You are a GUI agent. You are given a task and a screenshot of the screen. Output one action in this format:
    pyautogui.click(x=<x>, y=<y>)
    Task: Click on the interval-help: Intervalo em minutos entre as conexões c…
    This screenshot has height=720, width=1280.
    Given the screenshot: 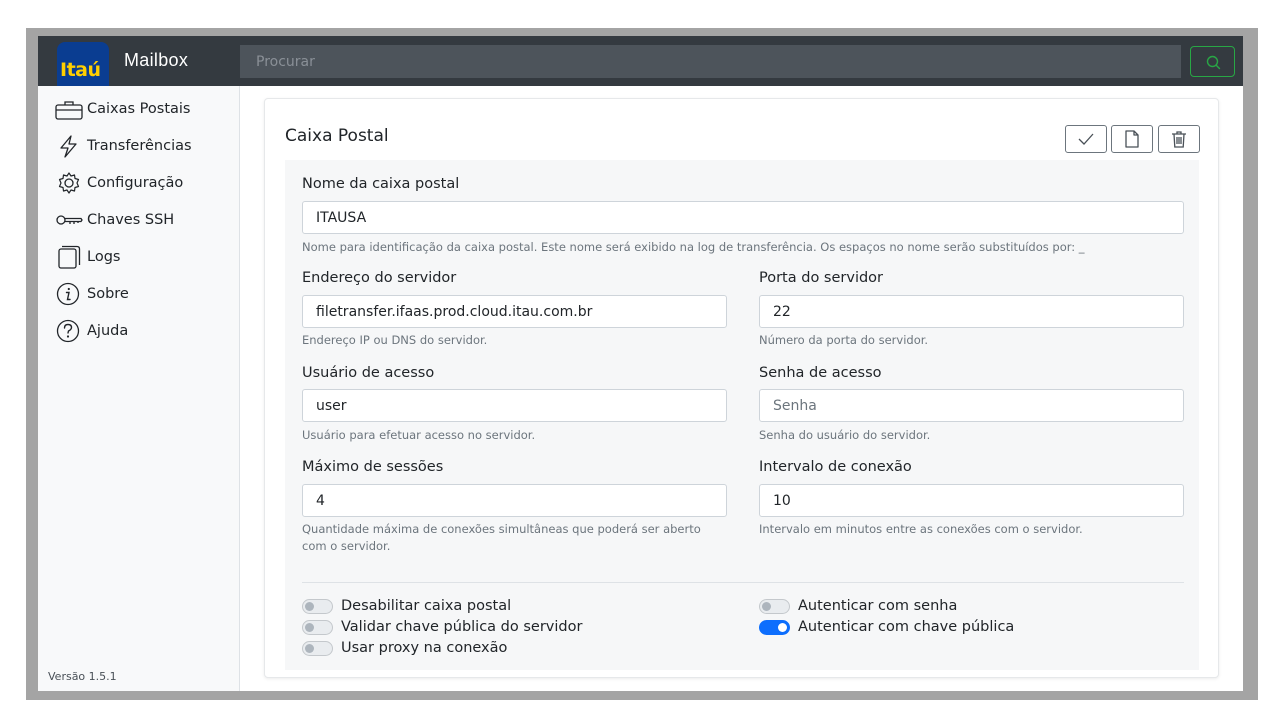 What is the action you would take?
    pyautogui.click(x=921, y=529)
    